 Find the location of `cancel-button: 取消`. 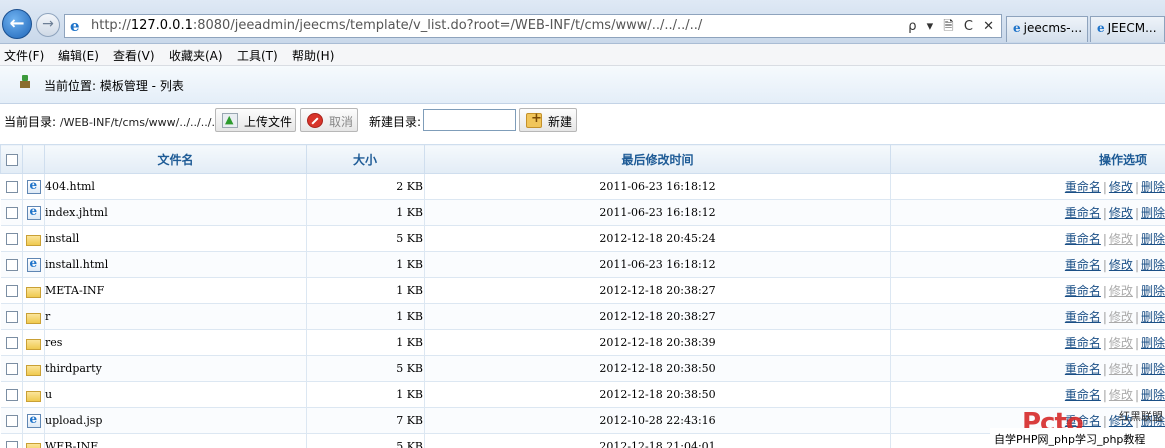

cancel-button: 取消 is located at coordinates (329, 120).